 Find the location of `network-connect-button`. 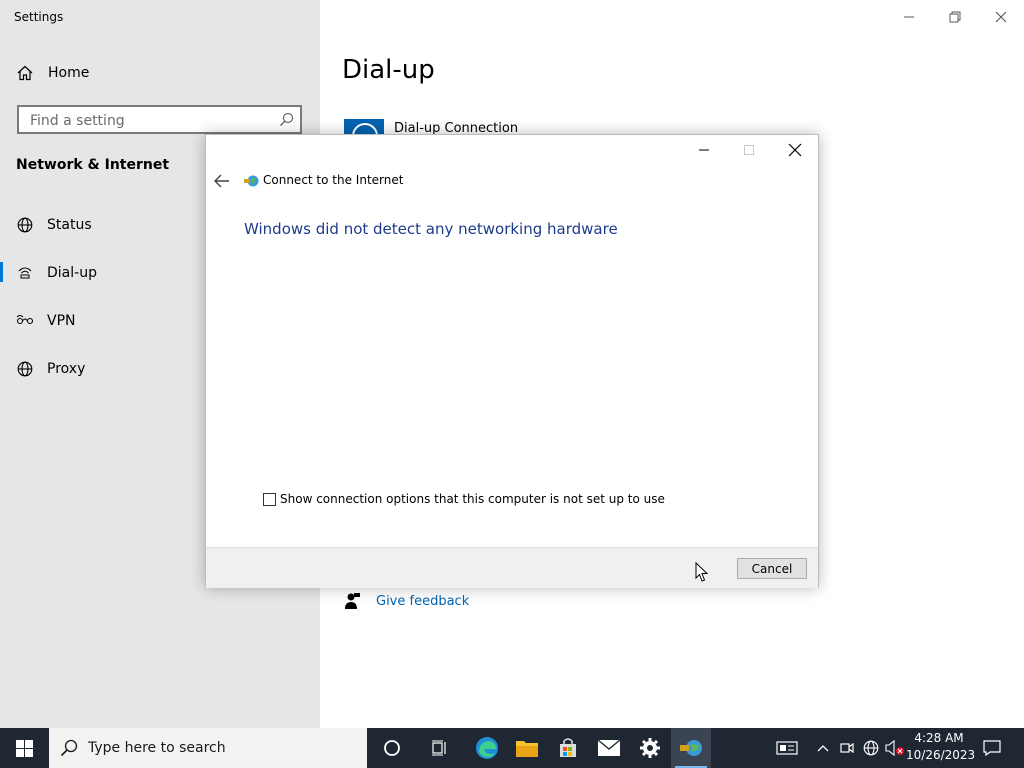

network-connect-button is located at coordinates (691, 748).